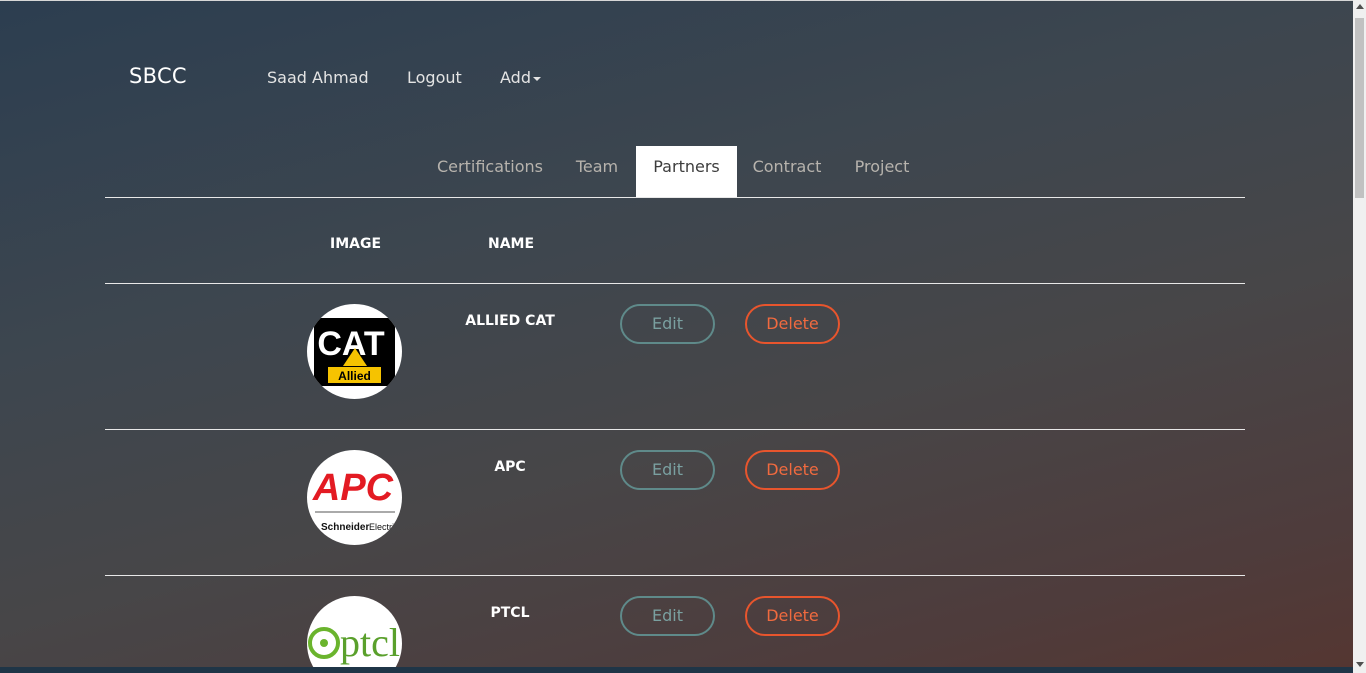  Describe the element at coordinates (345, 527) in the screenshot. I see `svg-text: Schneider` at that location.